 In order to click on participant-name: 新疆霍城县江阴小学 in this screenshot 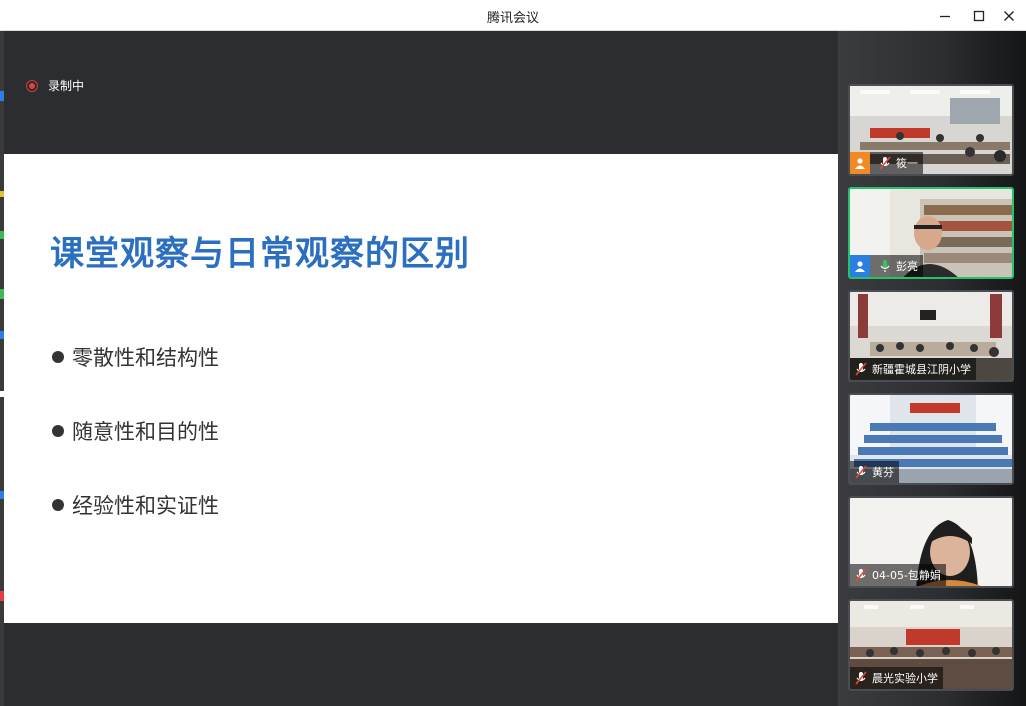, I will do `click(921, 369)`.